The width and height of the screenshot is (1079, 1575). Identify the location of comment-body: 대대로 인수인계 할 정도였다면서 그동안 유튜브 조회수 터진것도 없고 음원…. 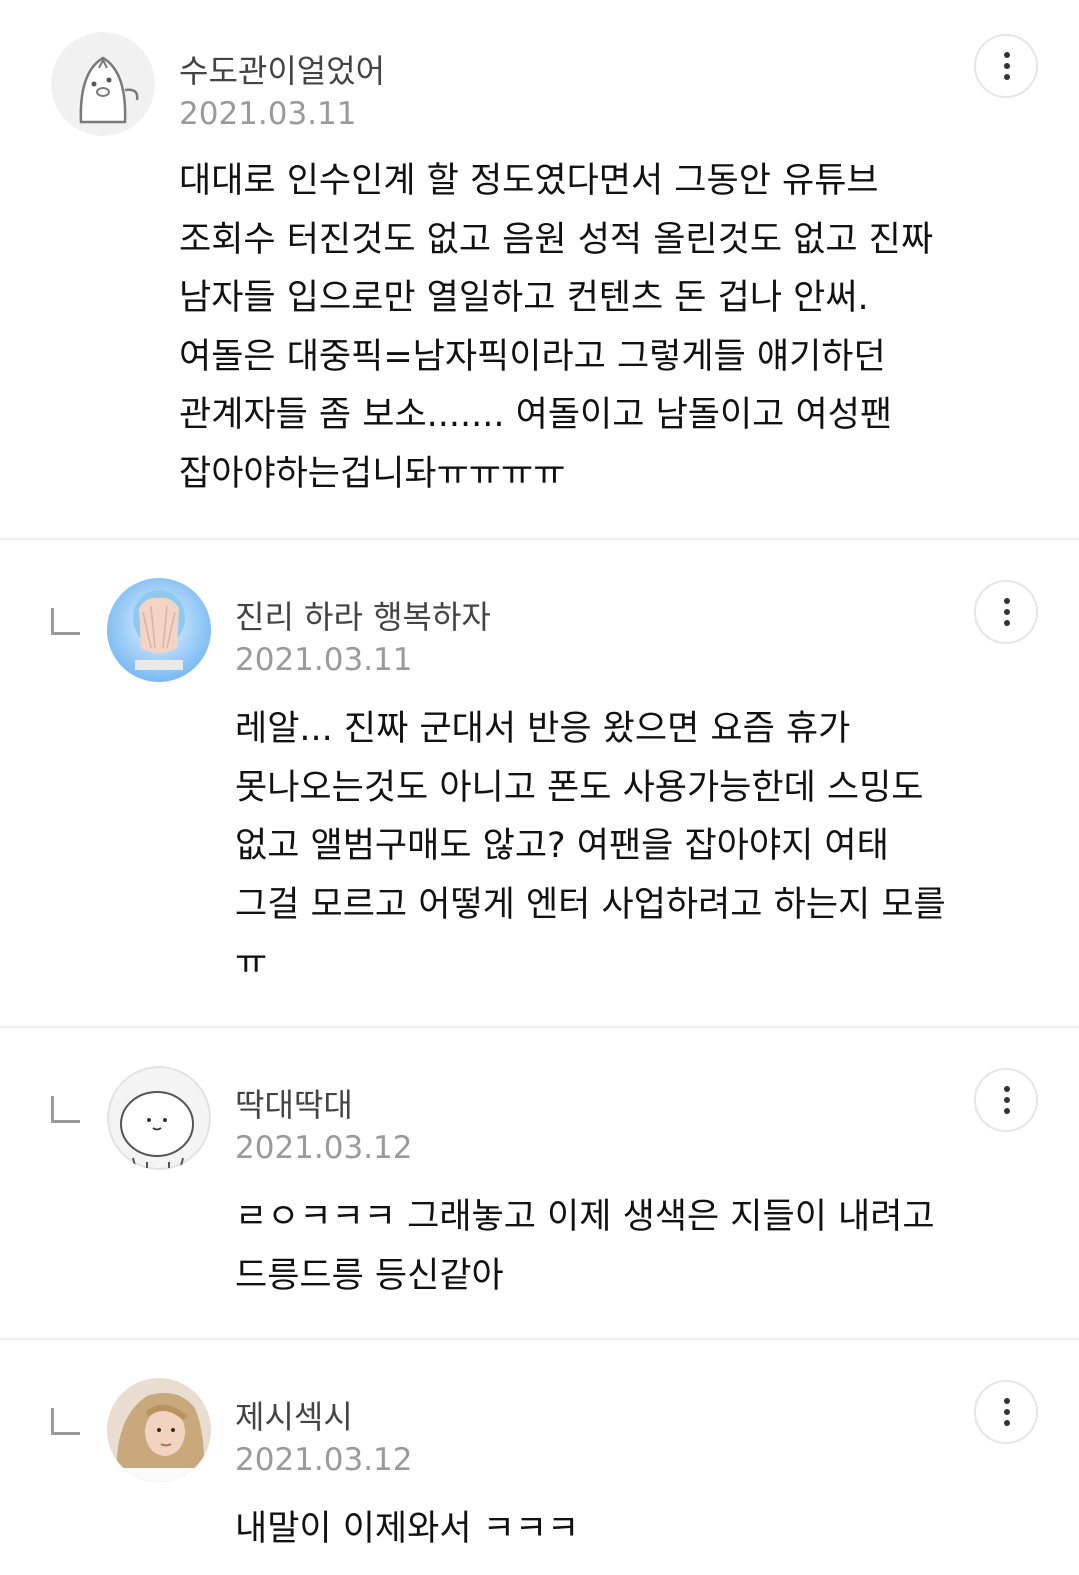
(556, 327).